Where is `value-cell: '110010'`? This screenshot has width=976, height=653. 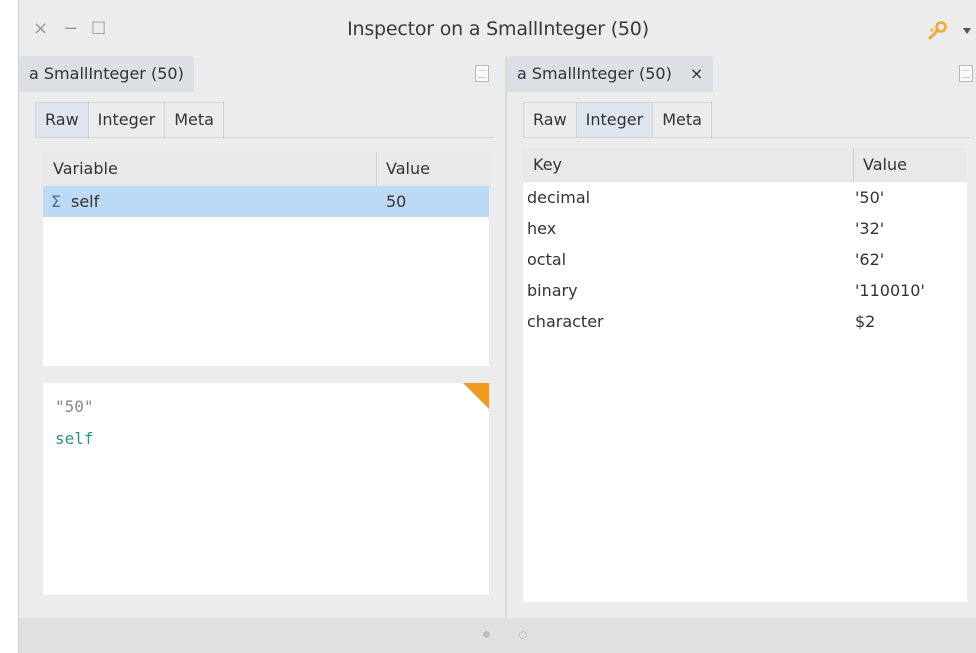
value-cell: '110010' is located at coordinates (890, 290).